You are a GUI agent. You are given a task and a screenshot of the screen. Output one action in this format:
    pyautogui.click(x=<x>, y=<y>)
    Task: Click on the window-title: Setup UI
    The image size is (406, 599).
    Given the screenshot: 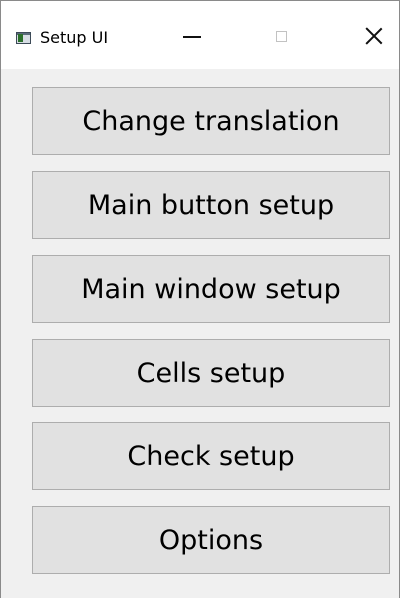 What is the action you would take?
    pyautogui.click(x=74, y=37)
    